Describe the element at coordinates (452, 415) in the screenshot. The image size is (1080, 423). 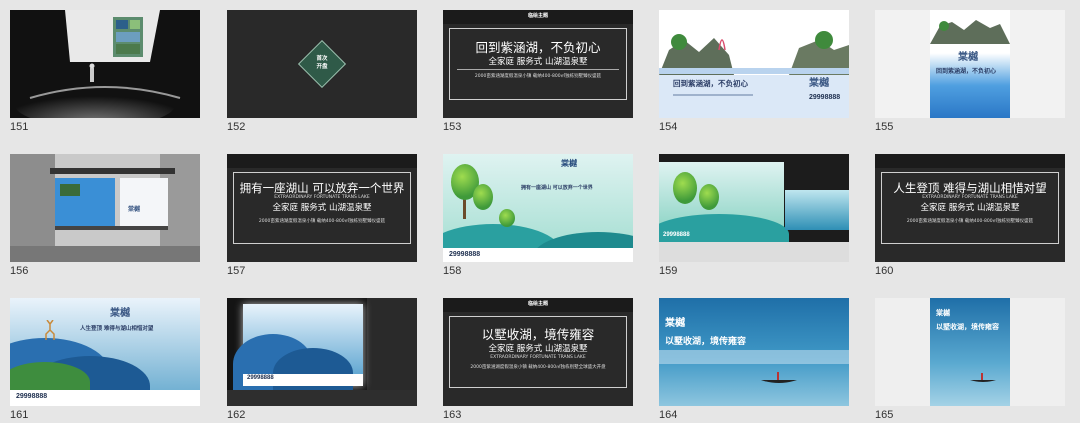
I see `slide-number: 163` at that location.